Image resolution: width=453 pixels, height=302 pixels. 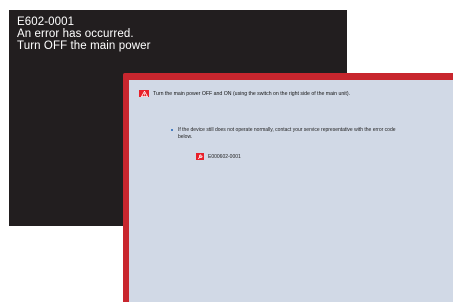 What do you see at coordinates (144, 93) in the screenshot?
I see `warning-icon` at bounding box center [144, 93].